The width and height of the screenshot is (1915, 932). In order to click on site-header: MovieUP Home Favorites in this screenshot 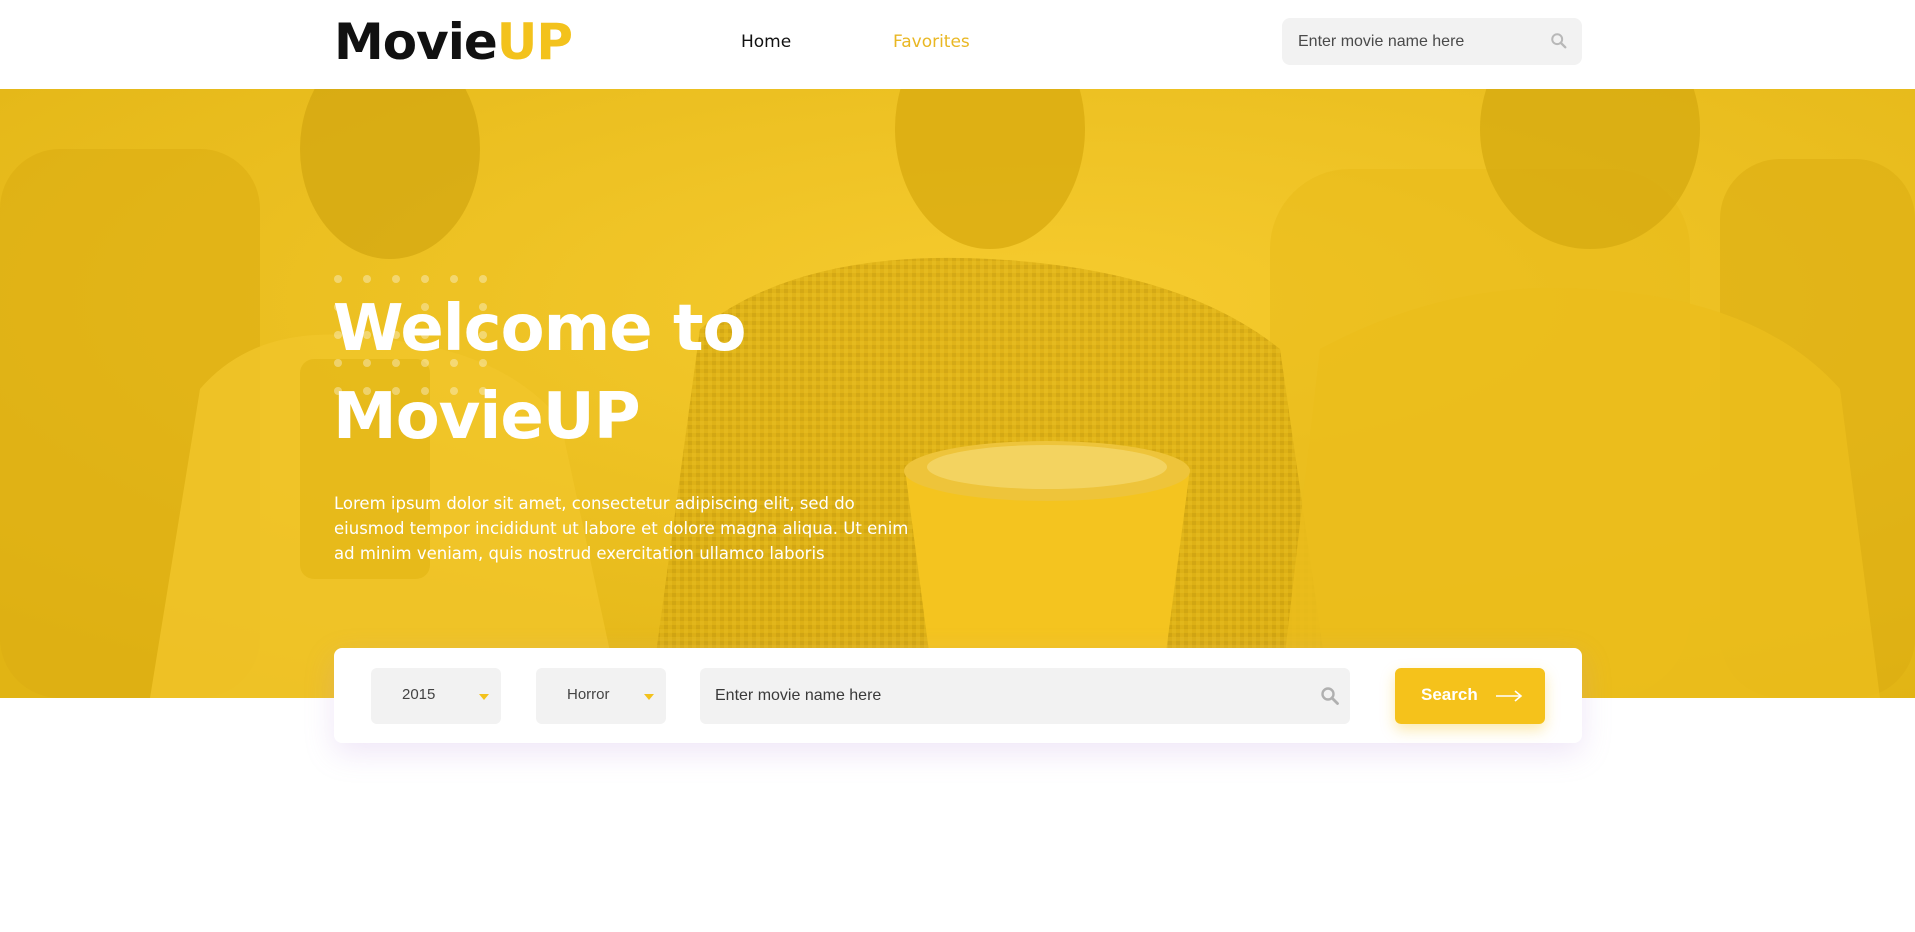, I will do `click(957, 44)`.